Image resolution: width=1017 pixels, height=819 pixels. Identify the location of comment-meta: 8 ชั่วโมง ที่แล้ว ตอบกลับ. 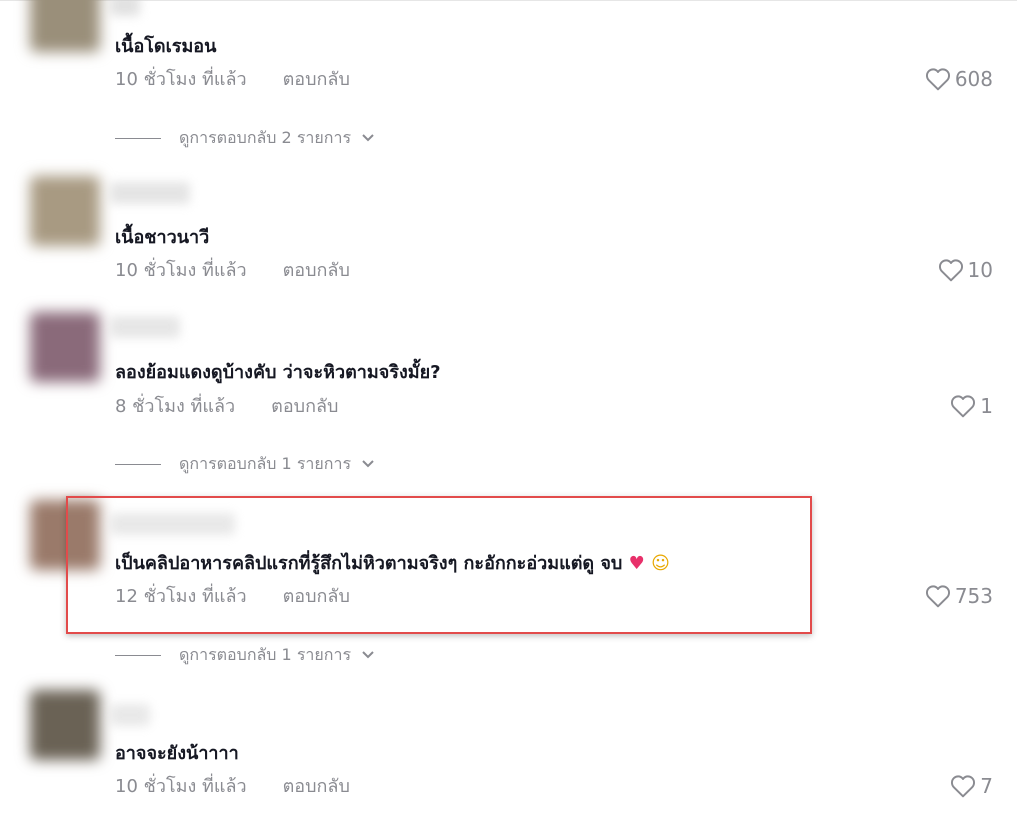
(226, 407).